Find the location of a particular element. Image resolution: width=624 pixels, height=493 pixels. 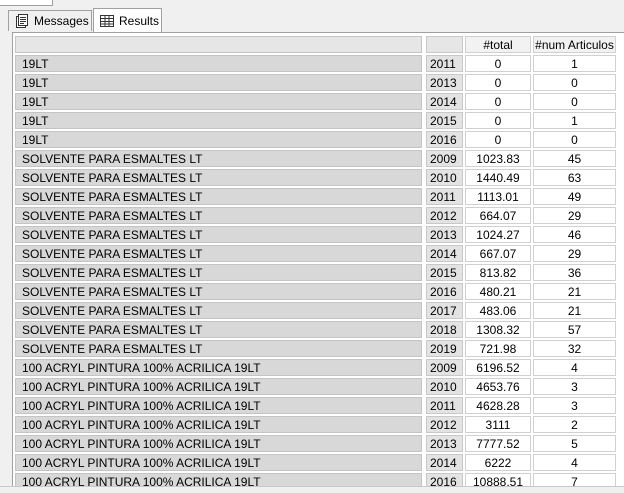

cell-year: 2015 is located at coordinates (444, 272).